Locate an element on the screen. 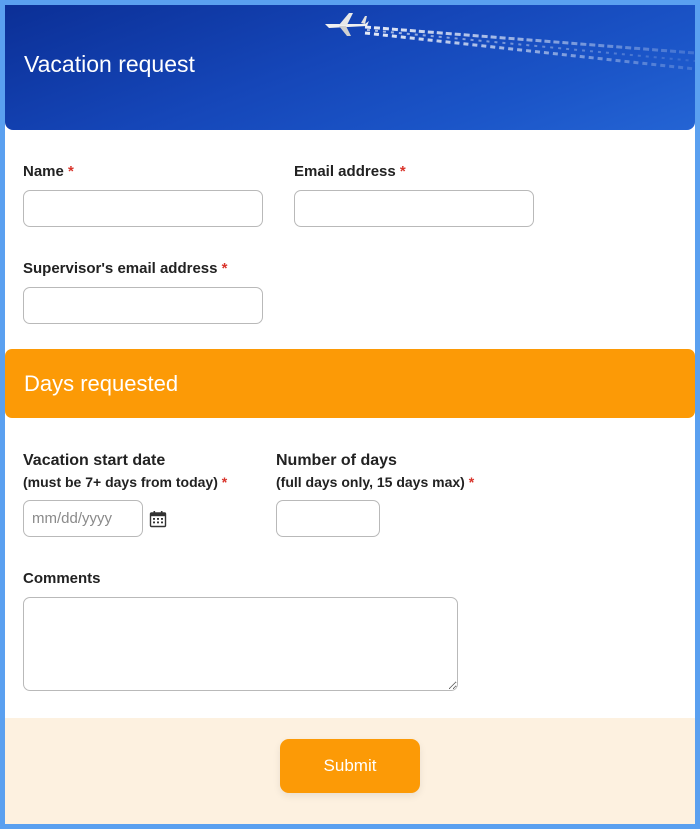  days-sublabel: (full days only, 15 days max) * is located at coordinates (375, 482).